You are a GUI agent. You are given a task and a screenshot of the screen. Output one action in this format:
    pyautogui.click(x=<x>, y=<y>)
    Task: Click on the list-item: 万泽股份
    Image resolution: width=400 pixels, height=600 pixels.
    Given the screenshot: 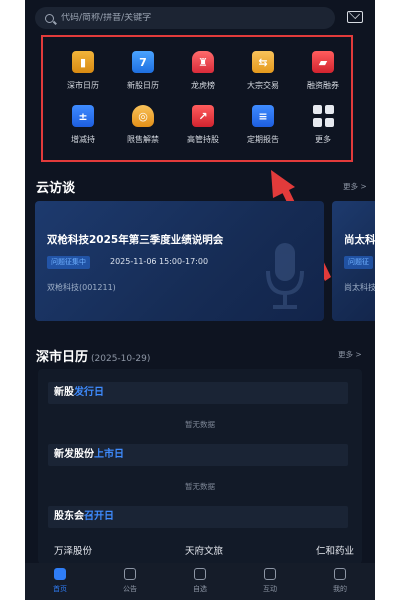 What is the action you would take?
    pyautogui.click(x=73, y=550)
    